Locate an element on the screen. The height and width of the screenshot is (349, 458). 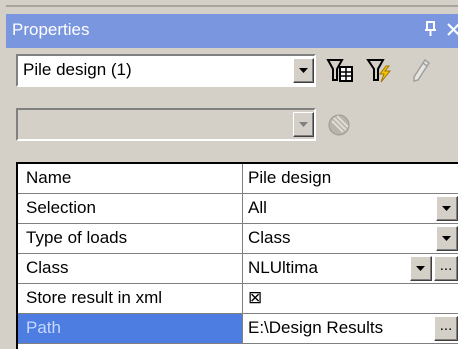
property-value-path: E:\Design Results is located at coordinates (339, 328).